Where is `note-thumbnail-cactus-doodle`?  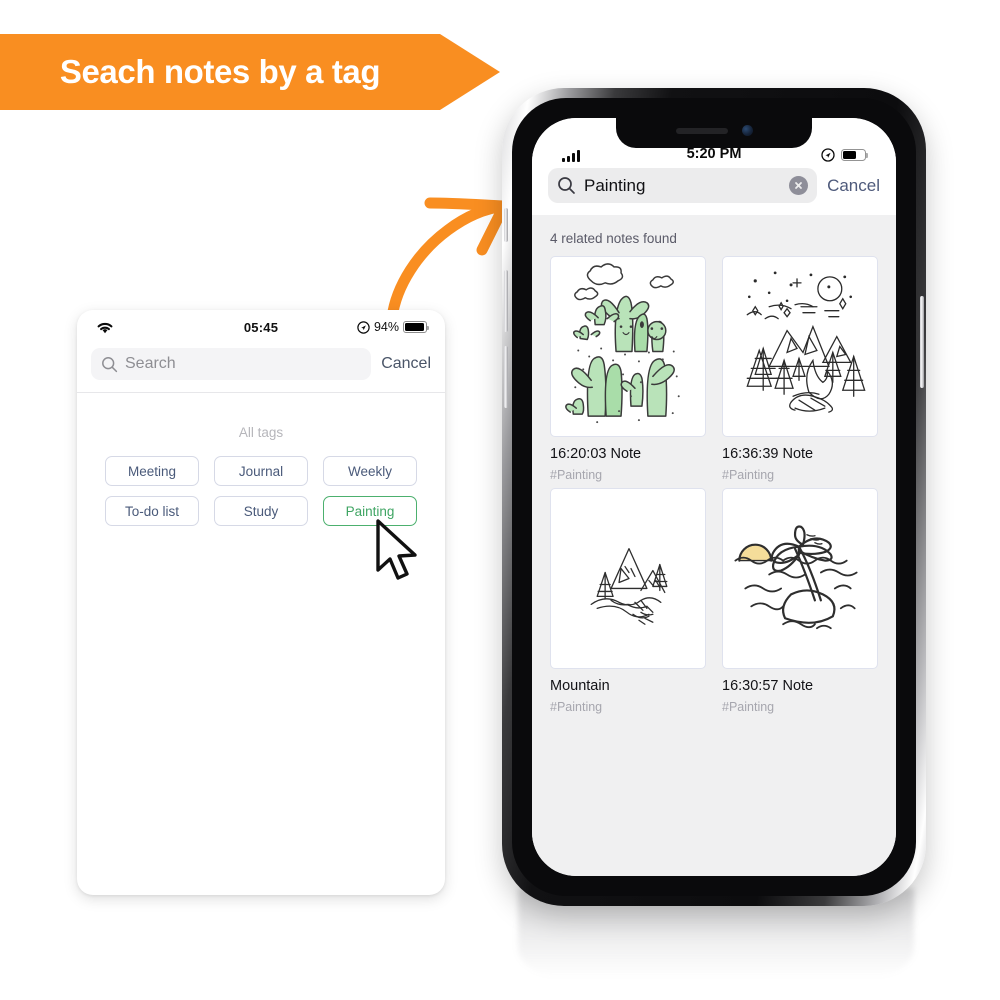 note-thumbnail-cactus-doodle is located at coordinates (628, 346).